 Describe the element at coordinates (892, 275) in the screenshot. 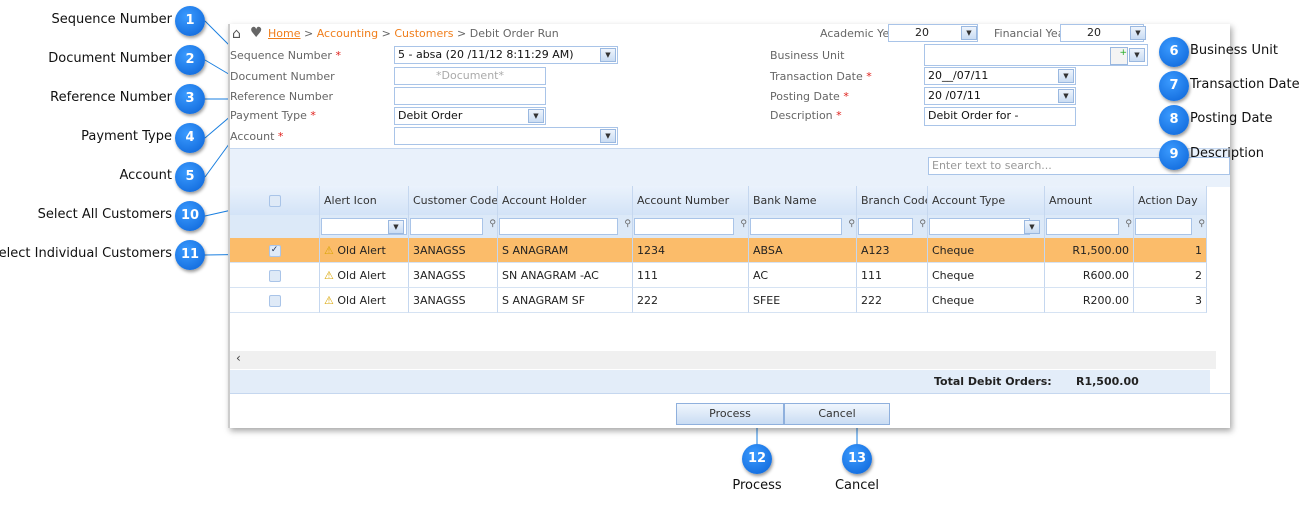

I see `row-cell-branch-code: 111` at that location.